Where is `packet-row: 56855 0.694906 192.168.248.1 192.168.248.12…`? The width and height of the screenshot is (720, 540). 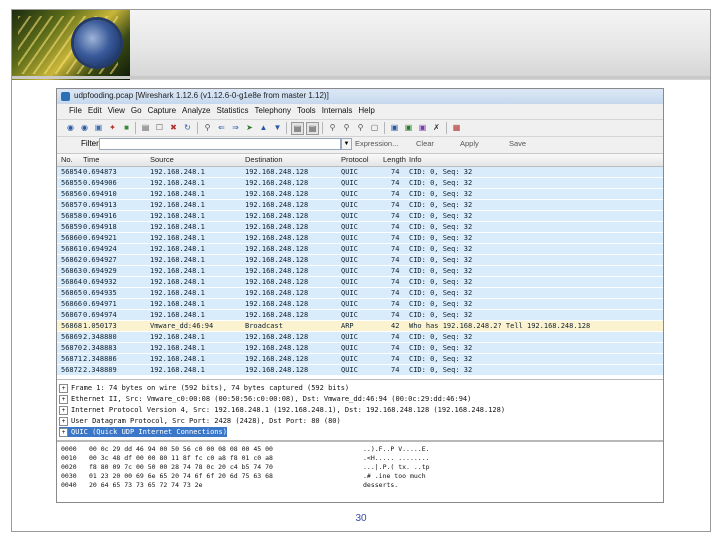 packet-row: 56855 0.694906 192.168.248.1 192.168.248.12… is located at coordinates (360, 183).